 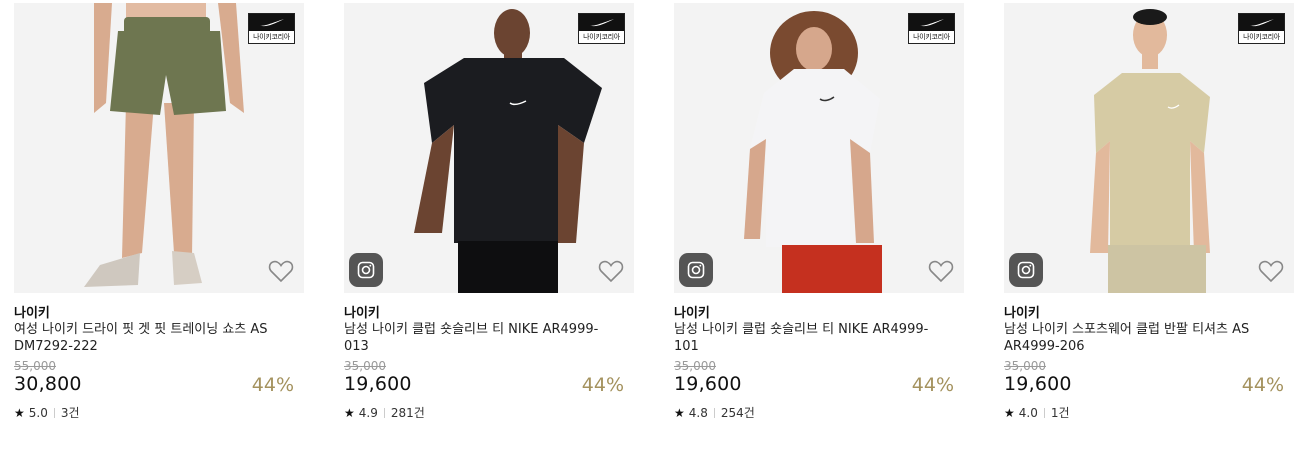 I want to click on review-count: 1건, so click(x=1060, y=413).